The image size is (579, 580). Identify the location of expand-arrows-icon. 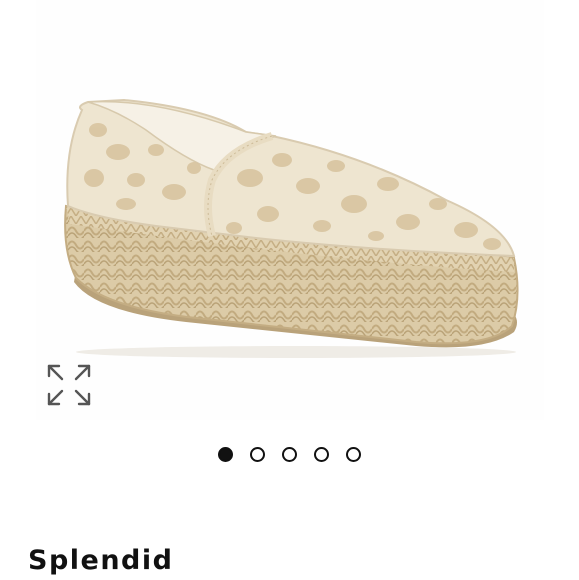
(69, 385).